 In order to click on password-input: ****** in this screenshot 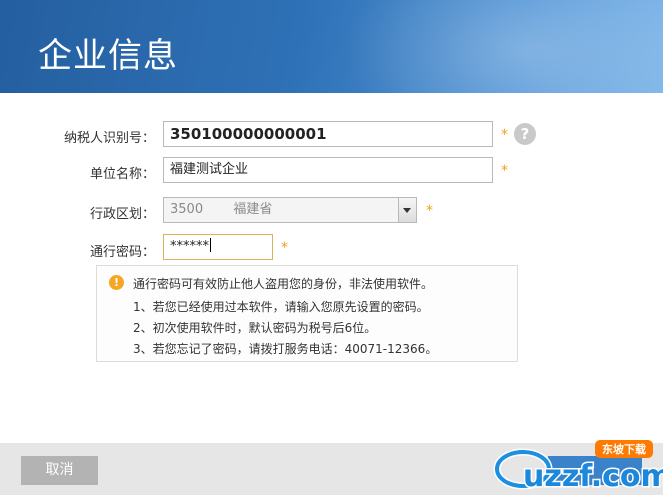, I will do `click(218, 247)`.